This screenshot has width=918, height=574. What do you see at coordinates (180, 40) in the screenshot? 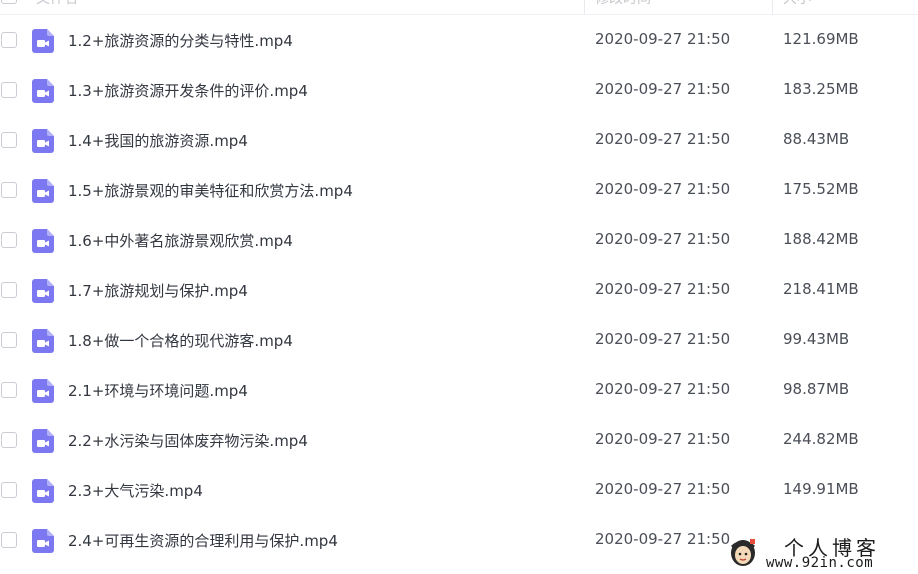
I see `file-name: 1.2+旅游资源的分类与特性.mp4` at bounding box center [180, 40].